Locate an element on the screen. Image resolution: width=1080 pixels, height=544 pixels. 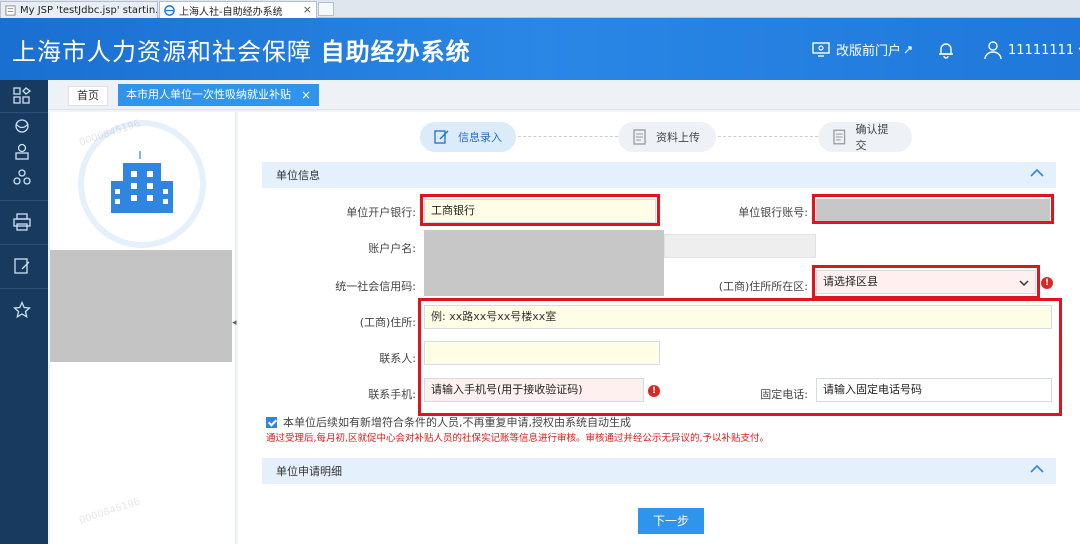
new-tab-button is located at coordinates (326, 9).